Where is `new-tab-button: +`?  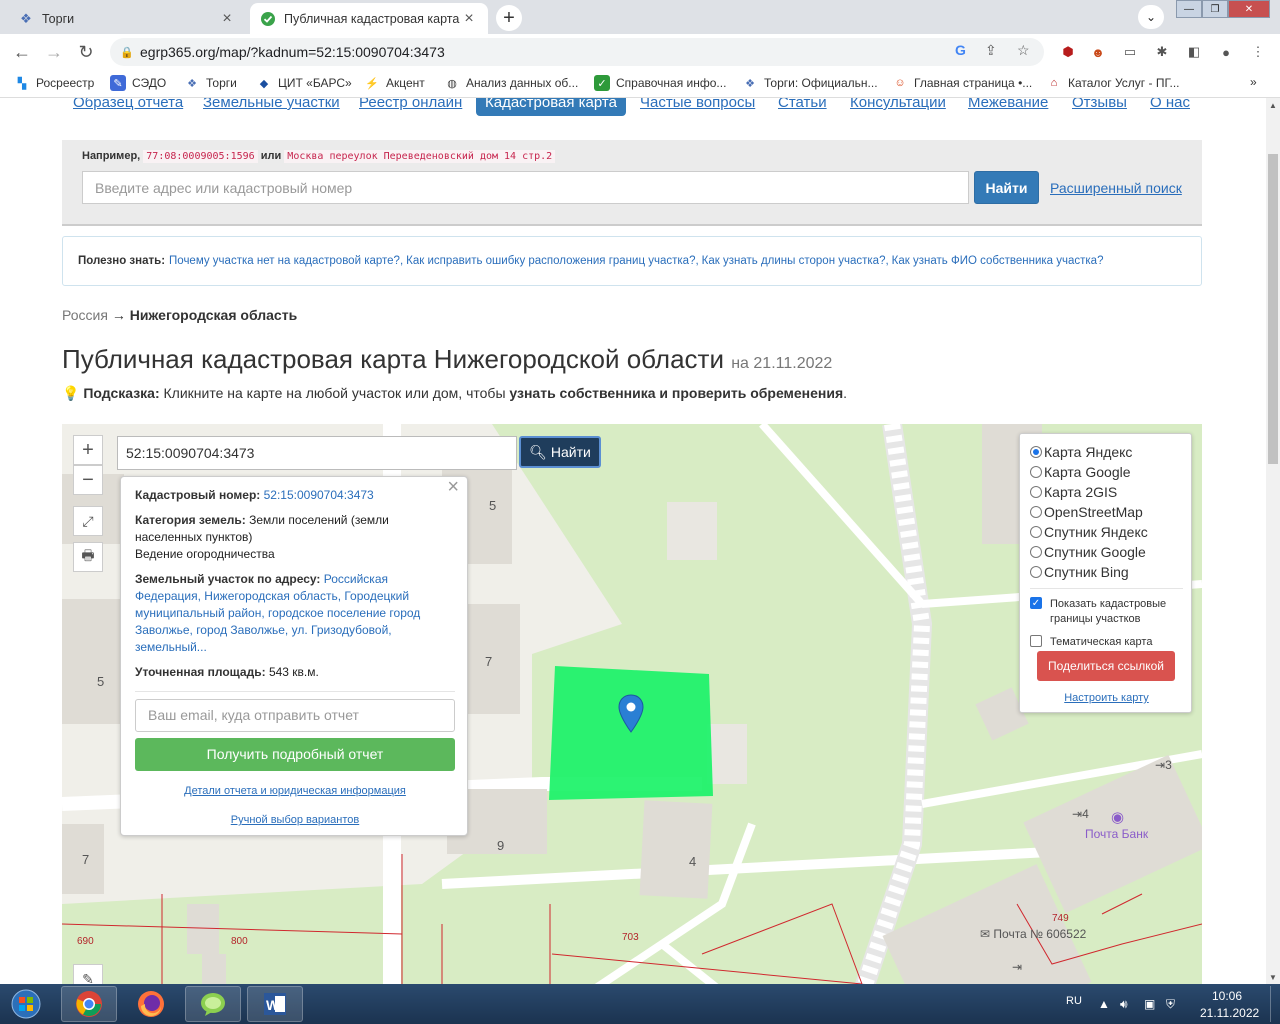 new-tab-button: + is located at coordinates (509, 18).